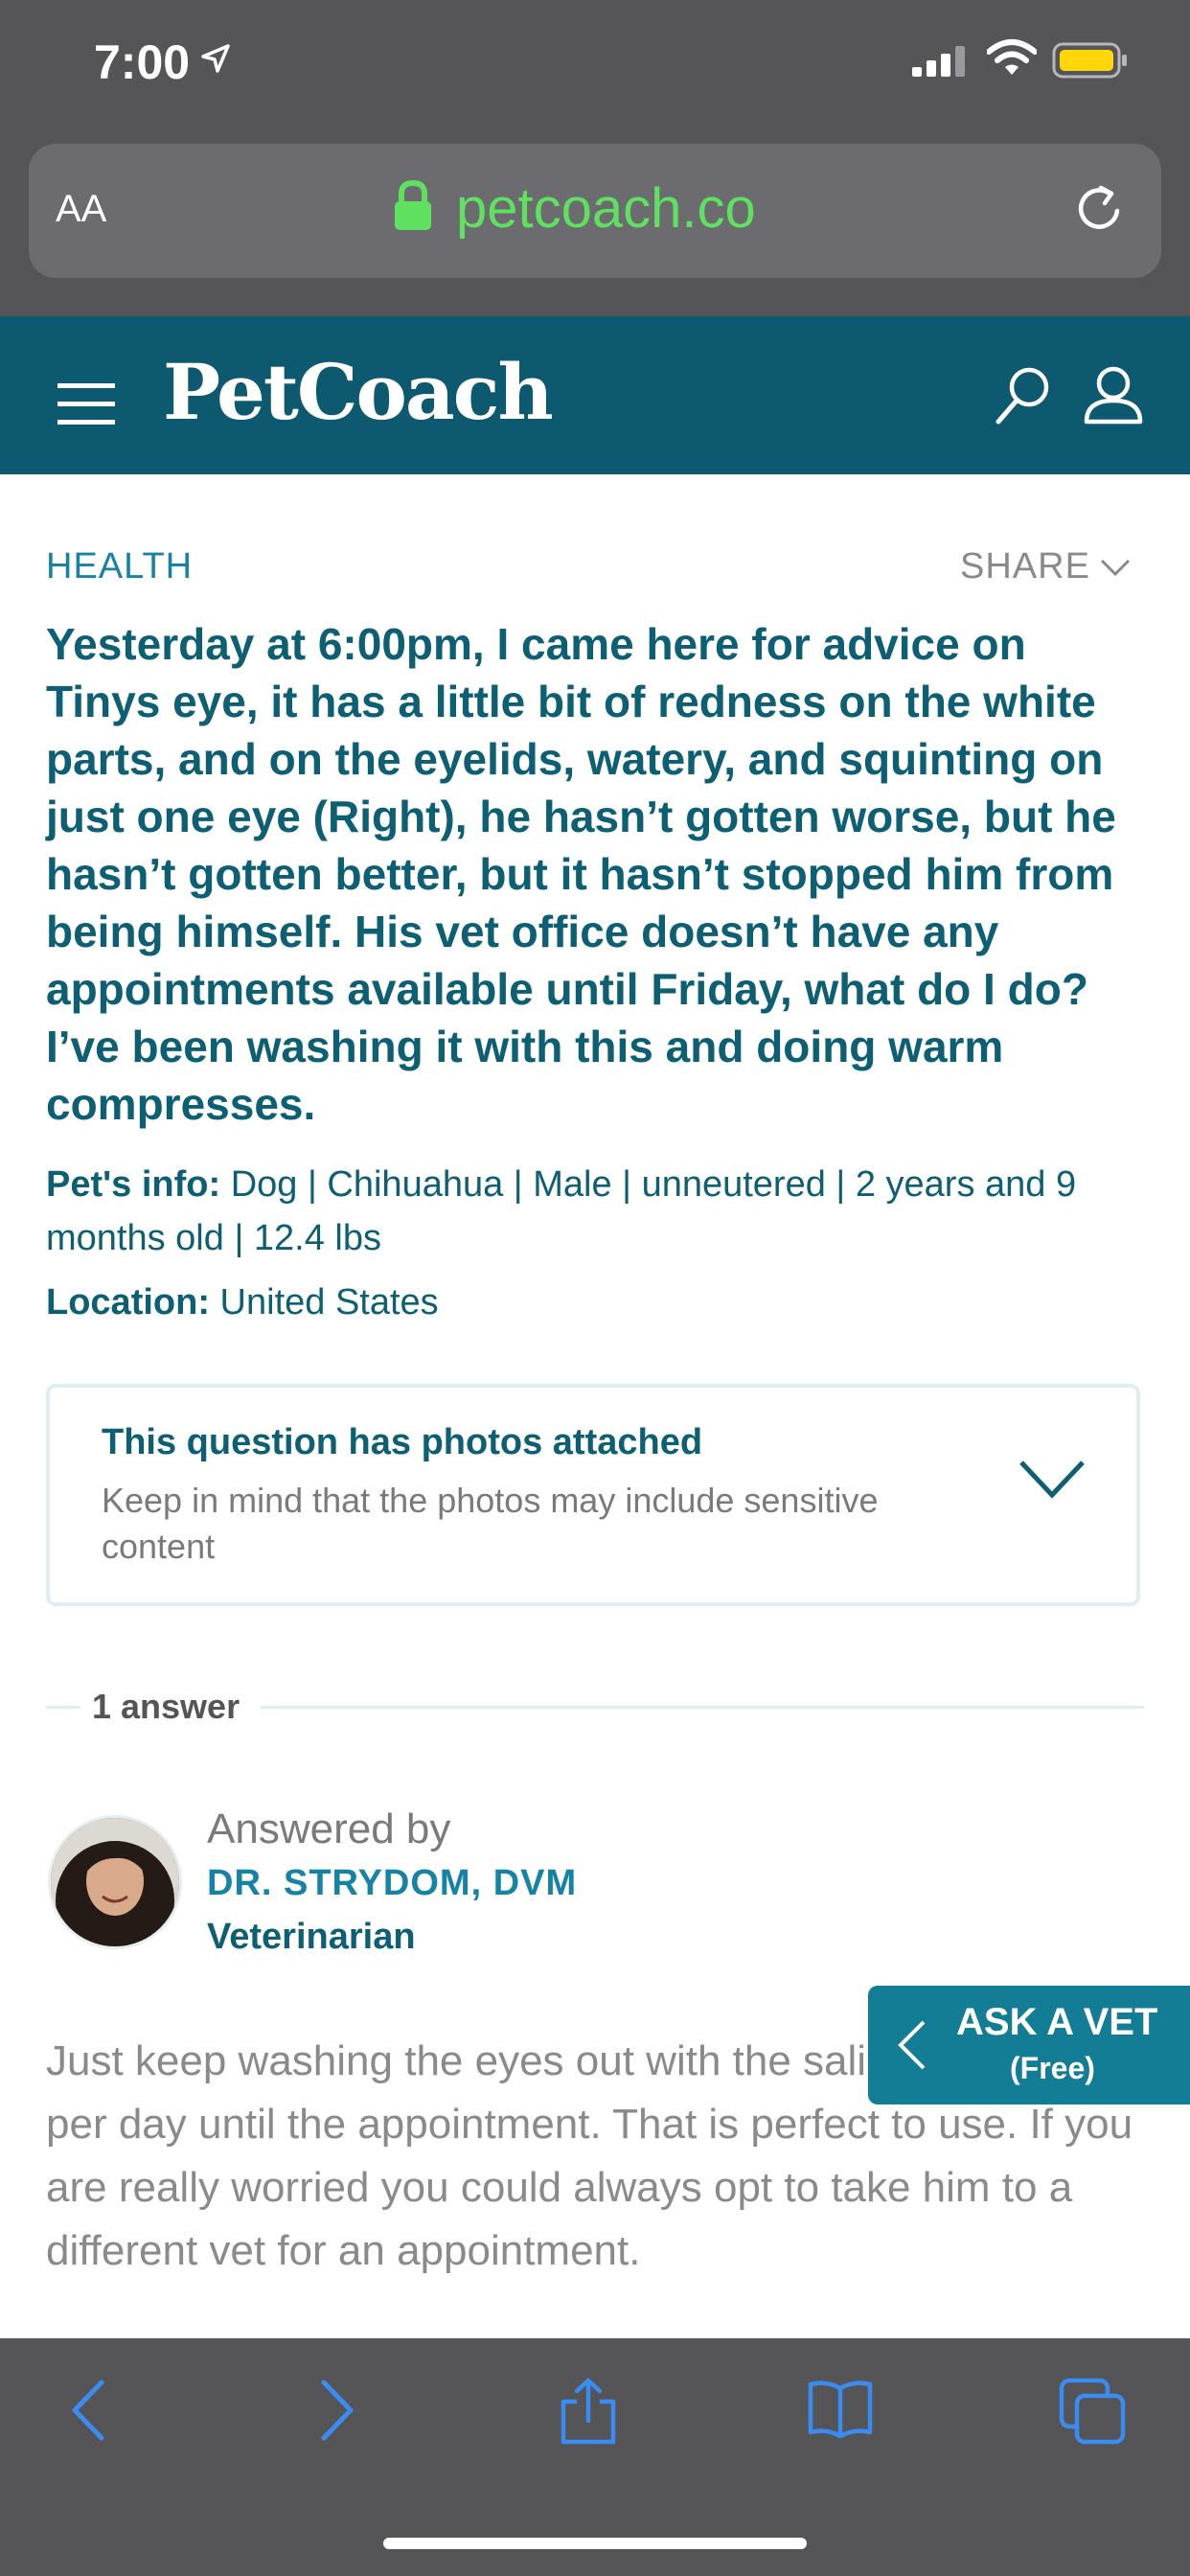 The width and height of the screenshot is (1190, 2576). I want to click on share-icon, so click(589, 2413).